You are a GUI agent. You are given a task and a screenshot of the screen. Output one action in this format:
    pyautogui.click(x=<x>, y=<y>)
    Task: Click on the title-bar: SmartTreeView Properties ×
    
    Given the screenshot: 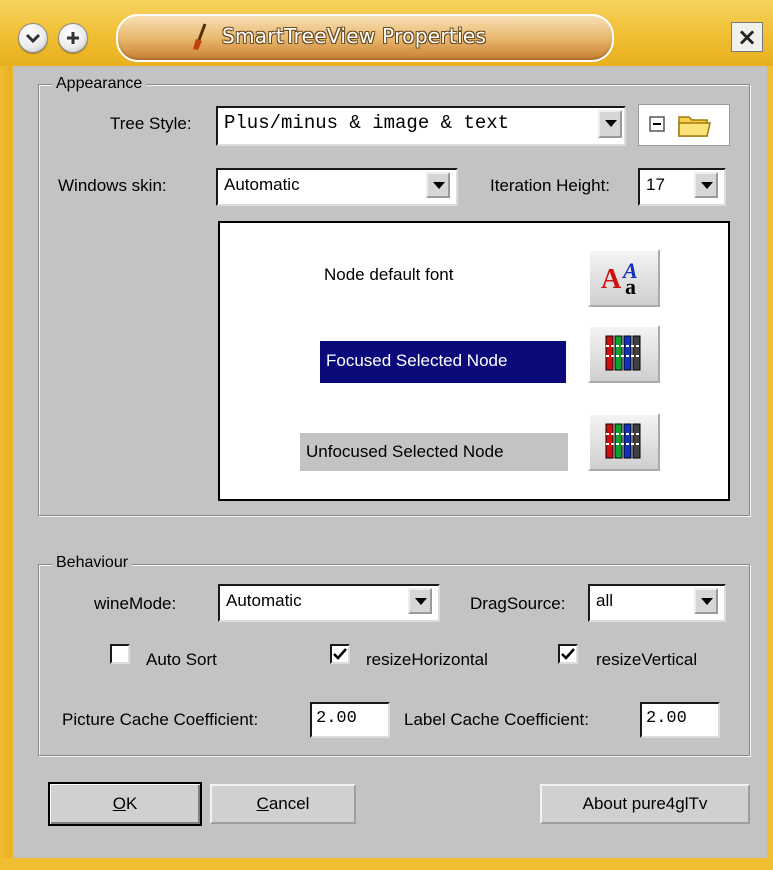 What is the action you would take?
    pyautogui.click(x=386, y=33)
    